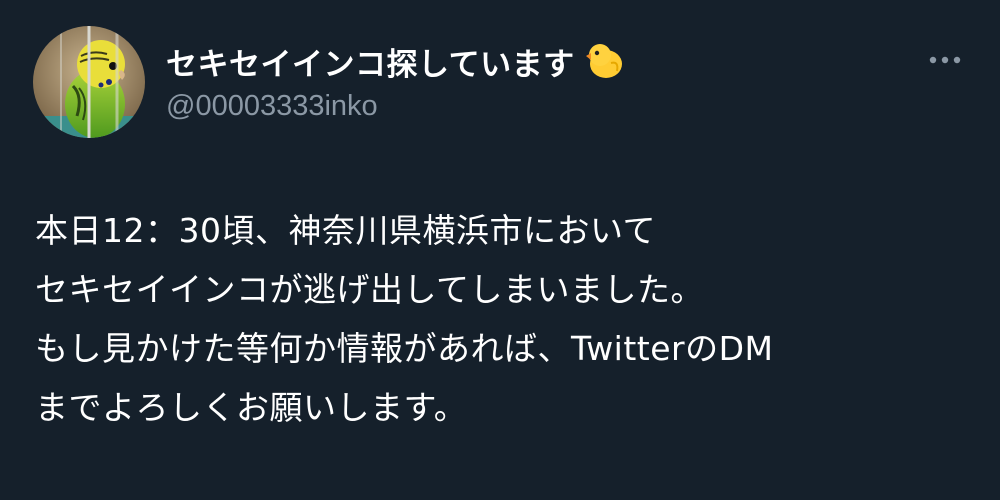 The height and width of the screenshot is (500, 1000). I want to click on display-name: セキセイインコ探しています, so click(370, 61).